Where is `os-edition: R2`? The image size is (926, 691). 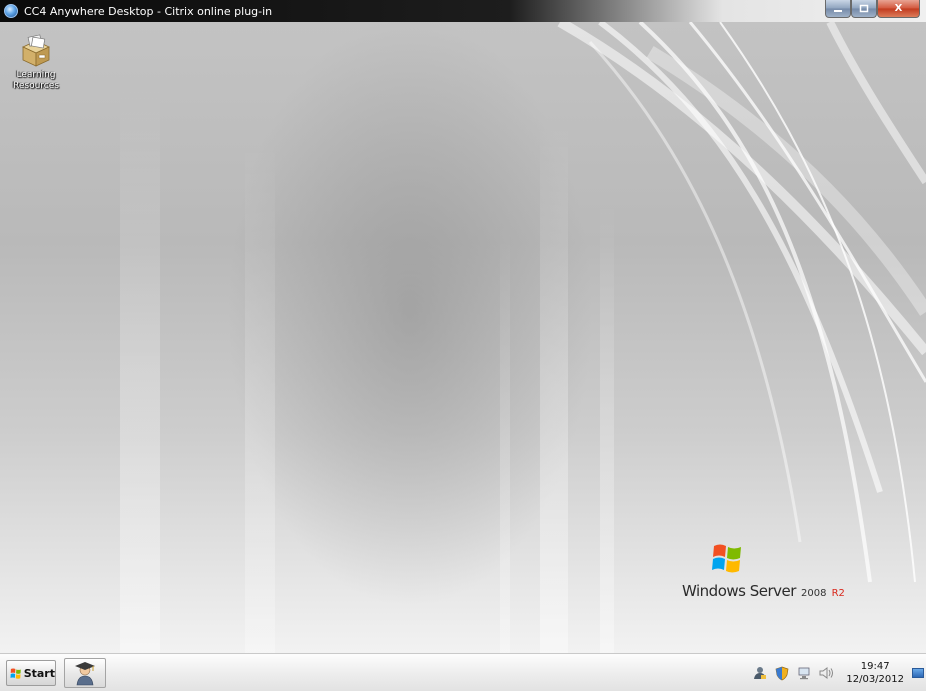 os-edition: R2 is located at coordinates (838, 593).